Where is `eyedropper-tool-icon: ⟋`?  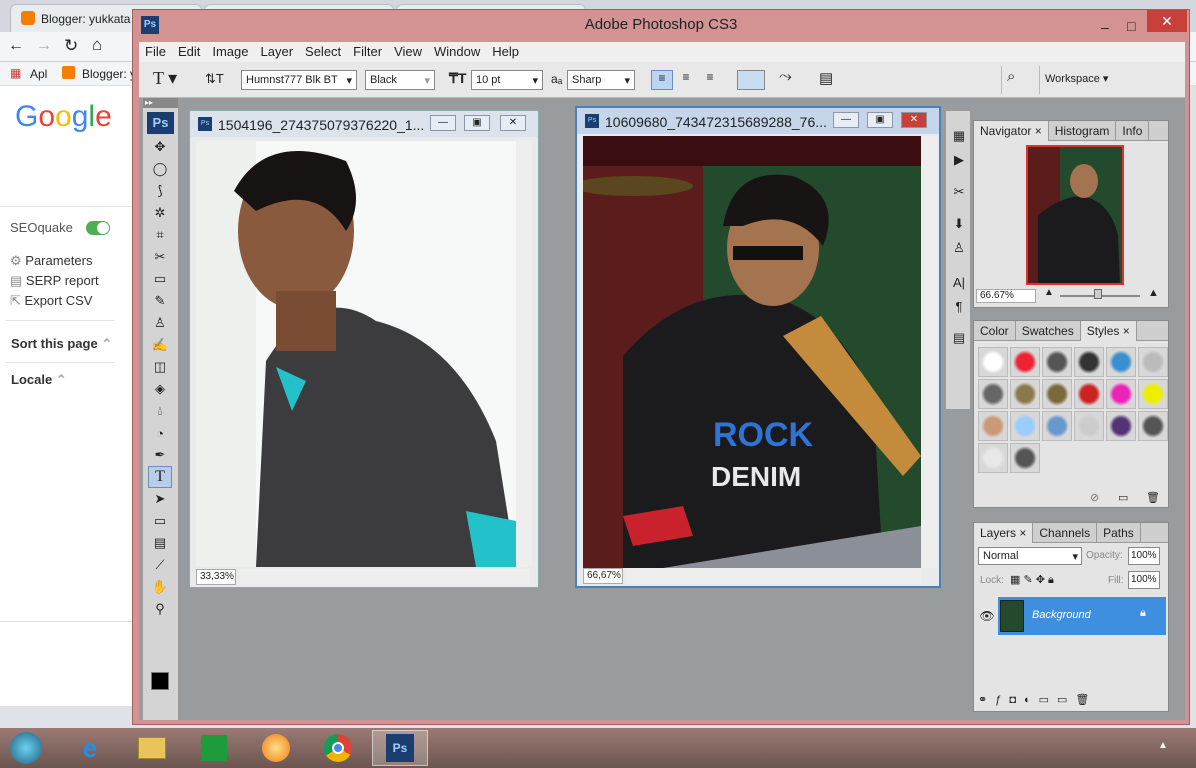
eyedropper-tool-icon: ⟋ is located at coordinates (160, 565).